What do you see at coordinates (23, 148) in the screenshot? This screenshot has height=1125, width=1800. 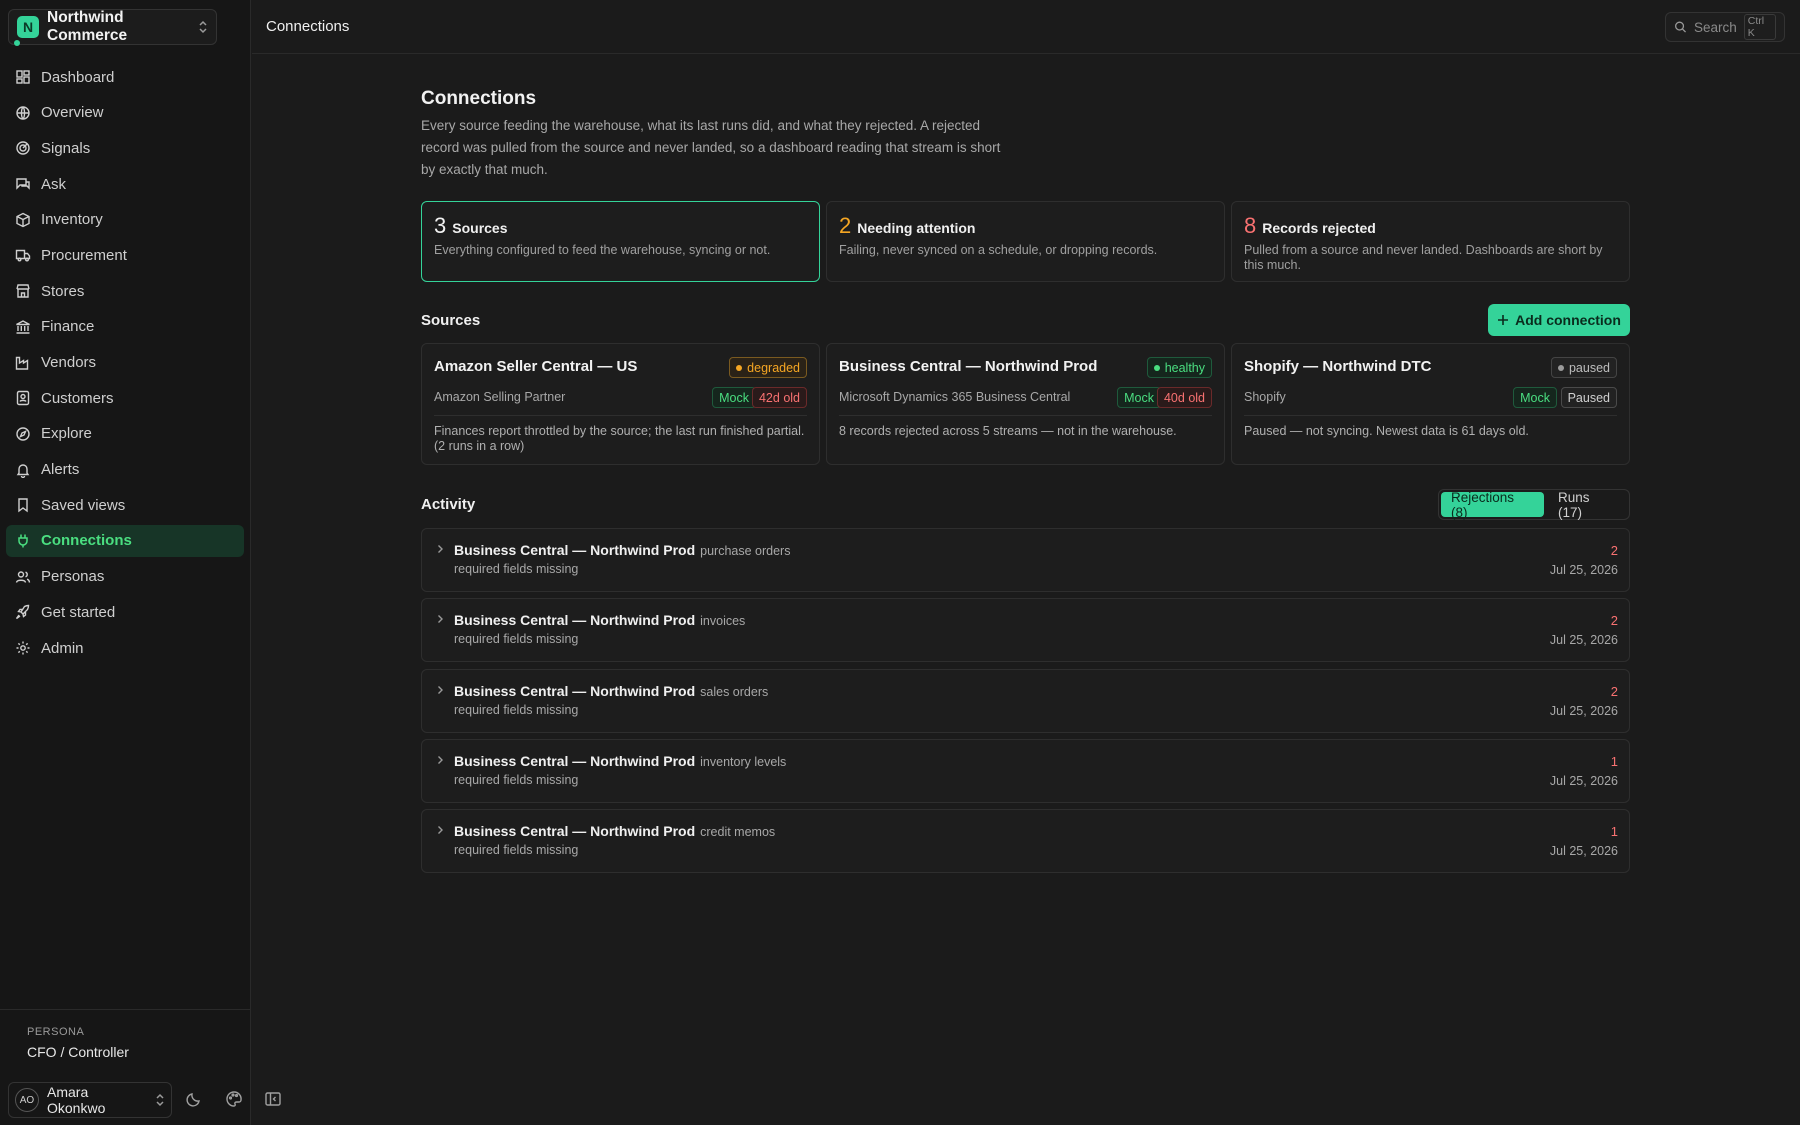 I see `radar-icon` at bounding box center [23, 148].